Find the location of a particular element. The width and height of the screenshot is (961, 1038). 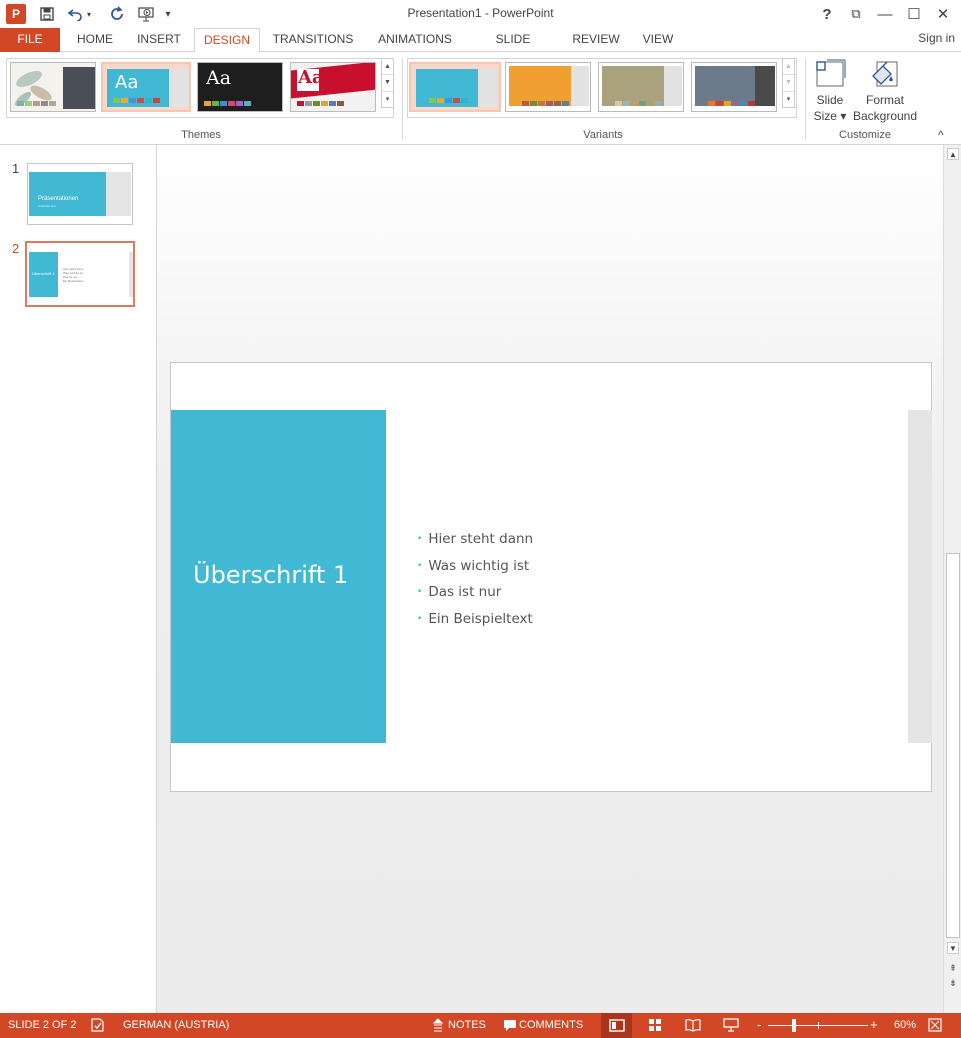

themes-group-label: Themes is located at coordinates (201, 135).